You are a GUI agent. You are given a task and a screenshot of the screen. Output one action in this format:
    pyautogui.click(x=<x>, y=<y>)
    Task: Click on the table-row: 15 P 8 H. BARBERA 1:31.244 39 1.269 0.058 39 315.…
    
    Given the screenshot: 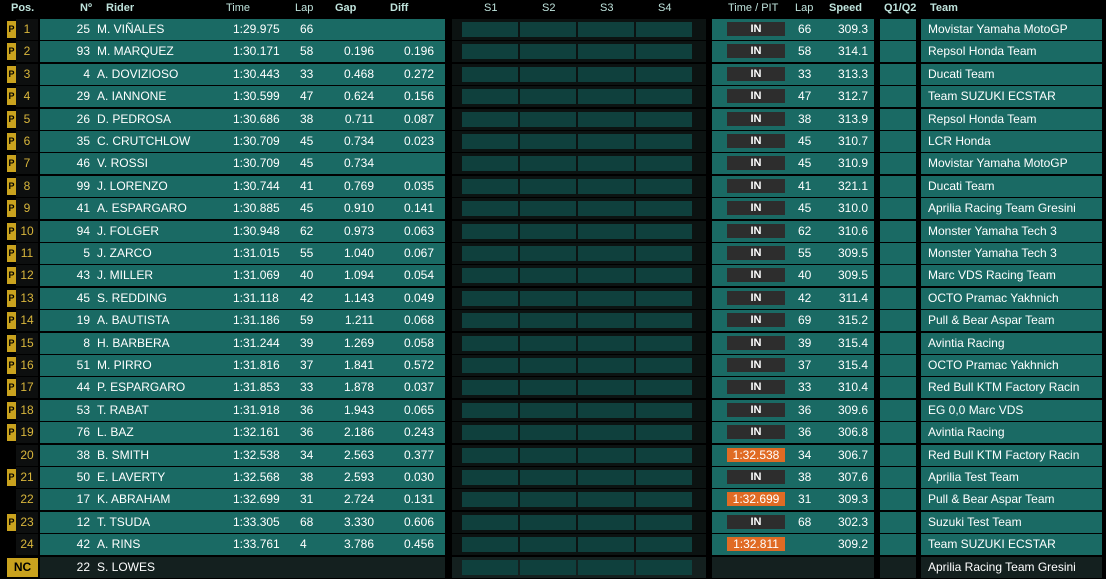 What is the action you would take?
    pyautogui.click(x=553, y=343)
    